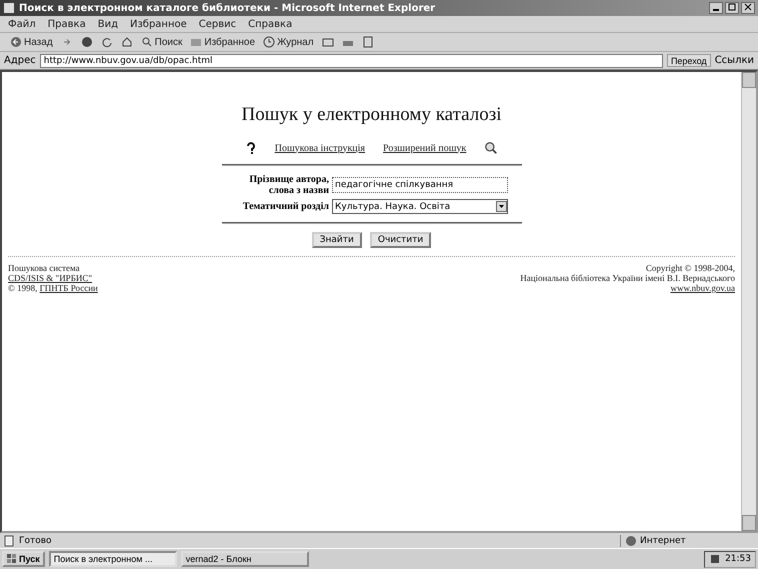 The width and height of the screenshot is (758, 569). What do you see at coordinates (35, 541) in the screenshot?
I see `status-text: Готово` at bounding box center [35, 541].